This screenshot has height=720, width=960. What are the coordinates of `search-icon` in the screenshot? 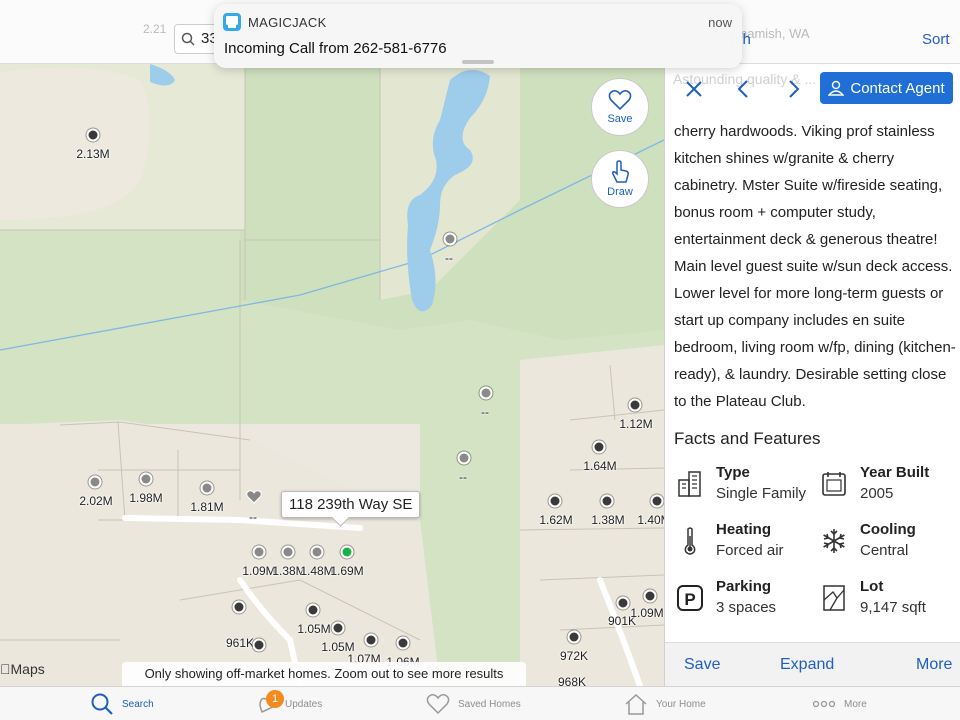 It's located at (188, 39).